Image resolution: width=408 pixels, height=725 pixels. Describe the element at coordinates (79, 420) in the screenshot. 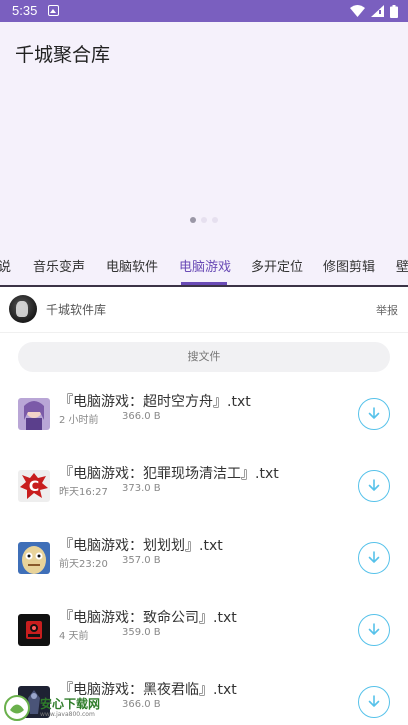

I see `file-time: 2 小时前` at that location.